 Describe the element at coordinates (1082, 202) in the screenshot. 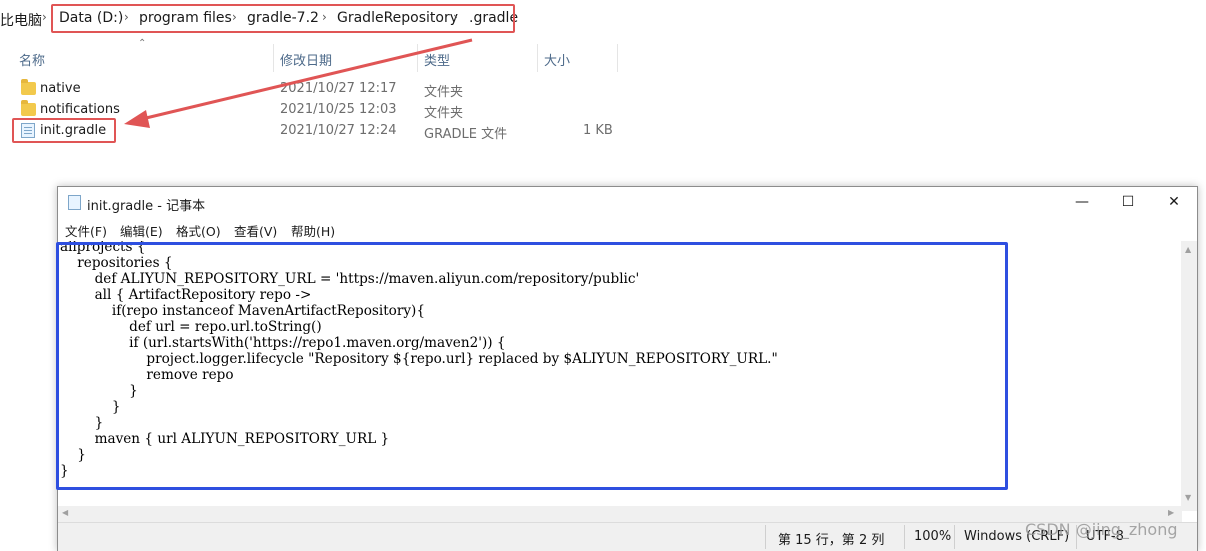

I see `minimize-button: —` at that location.